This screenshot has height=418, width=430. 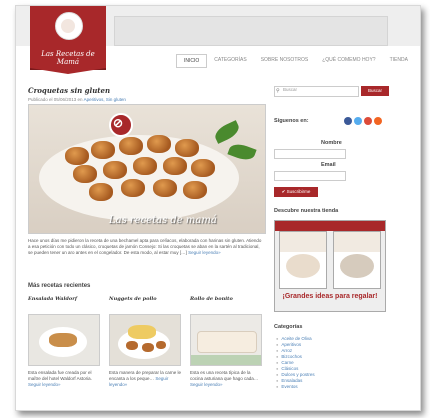 What do you see at coordinates (348, 121) in the screenshot?
I see `facebook-icon` at bounding box center [348, 121].